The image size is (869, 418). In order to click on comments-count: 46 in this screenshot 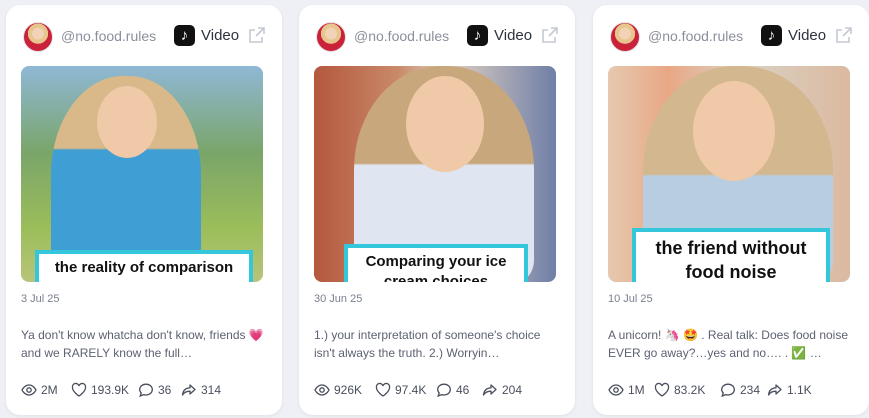, I will do `click(463, 390)`.